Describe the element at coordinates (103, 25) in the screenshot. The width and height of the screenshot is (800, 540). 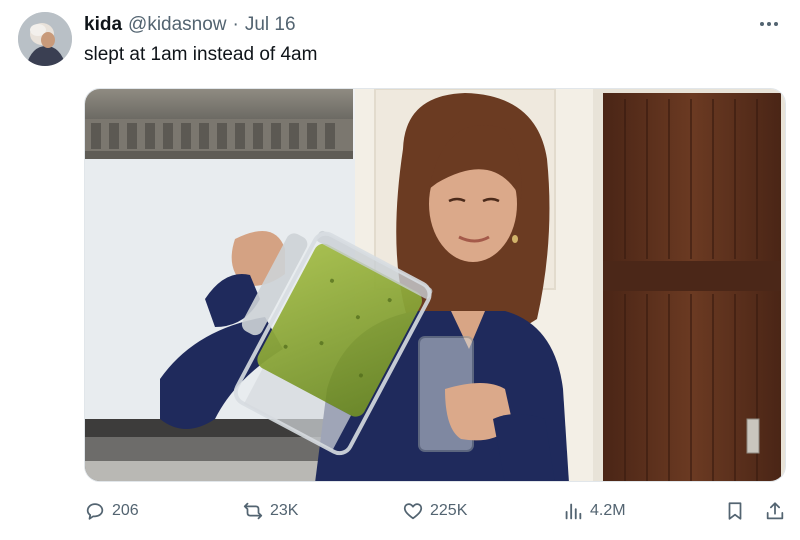
I see `display-name: kida` at that location.